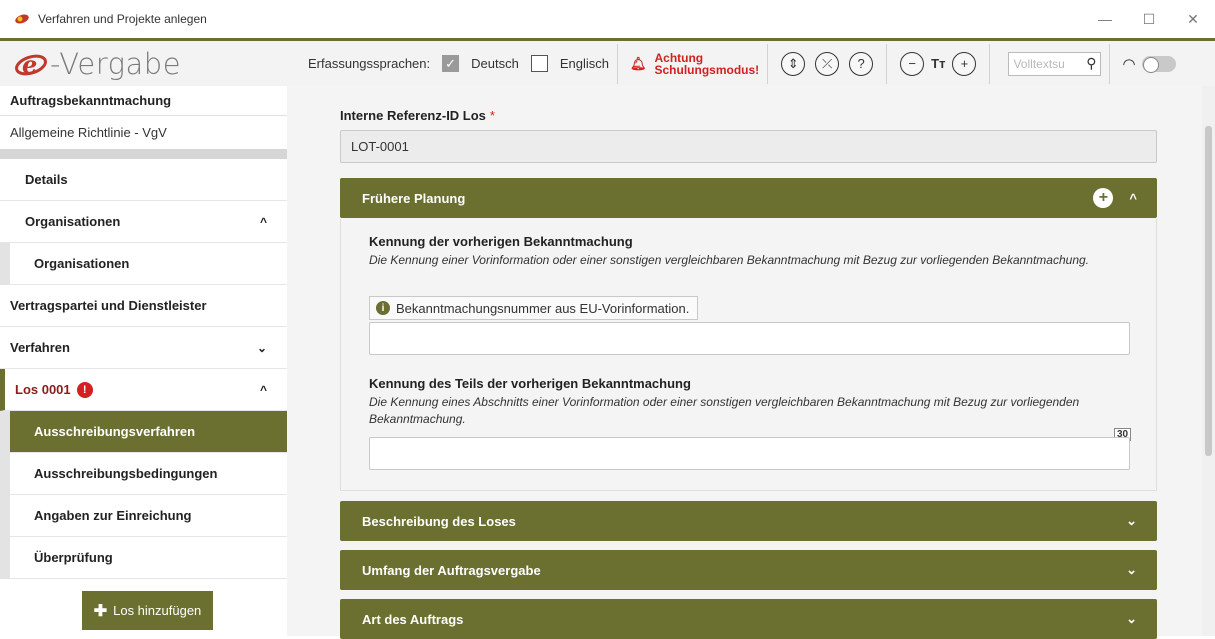 This screenshot has height=639, width=1215. What do you see at coordinates (607, 19) in the screenshot?
I see `window-title-bar: Verfahren und Projekte anlegen — ☐ ✕` at bounding box center [607, 19].